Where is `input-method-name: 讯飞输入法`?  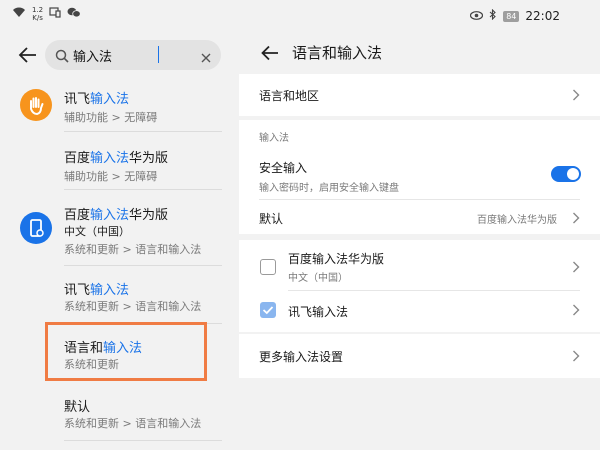
input-method-name: 讯飞输入法 is located at coordinates (318, 312).